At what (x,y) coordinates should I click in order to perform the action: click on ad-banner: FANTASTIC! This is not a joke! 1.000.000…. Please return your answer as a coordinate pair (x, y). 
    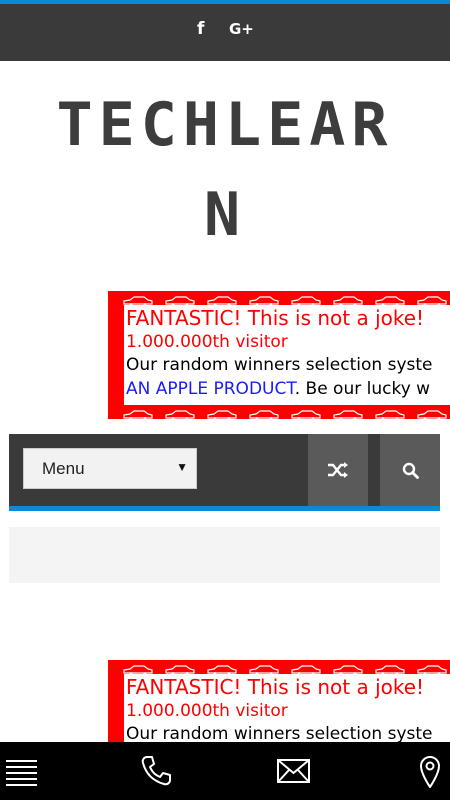
    Looking at the image, I should click on (279, 355).